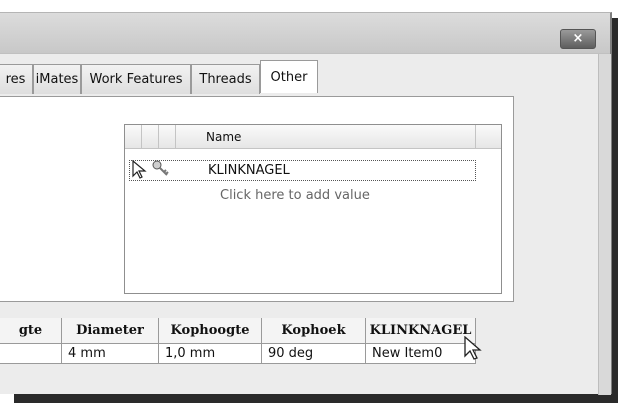  What do you see at coordinates (421, 331) in the screenshot?
I see `column-header-klinknagel: KLINKNAGEL` at bounding box center [421, 331].